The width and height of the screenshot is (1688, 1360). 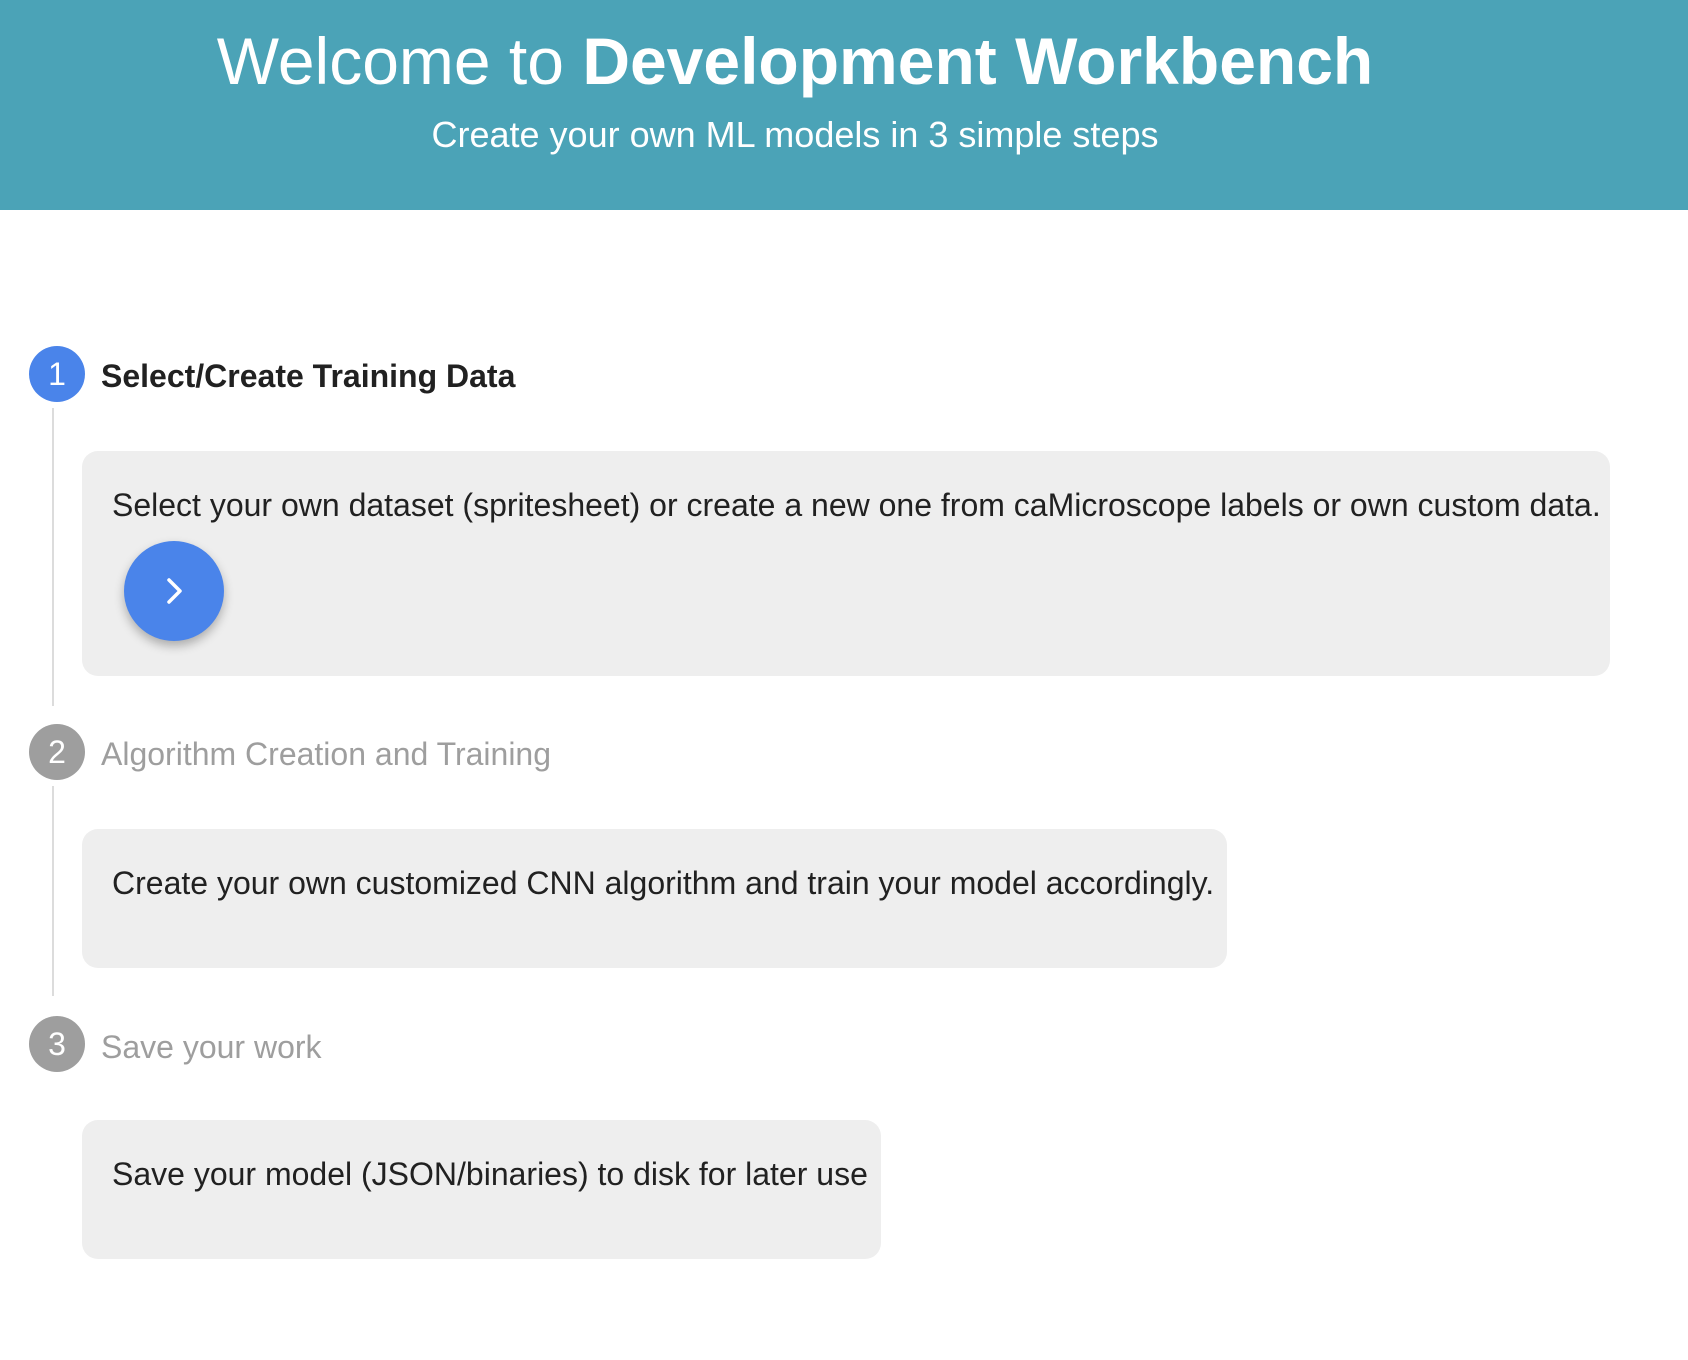 What do you see at coordinates (211, 1047) in the screenshot?
I see `step-3-title: Save your work` at bounding box center [211, 1047].